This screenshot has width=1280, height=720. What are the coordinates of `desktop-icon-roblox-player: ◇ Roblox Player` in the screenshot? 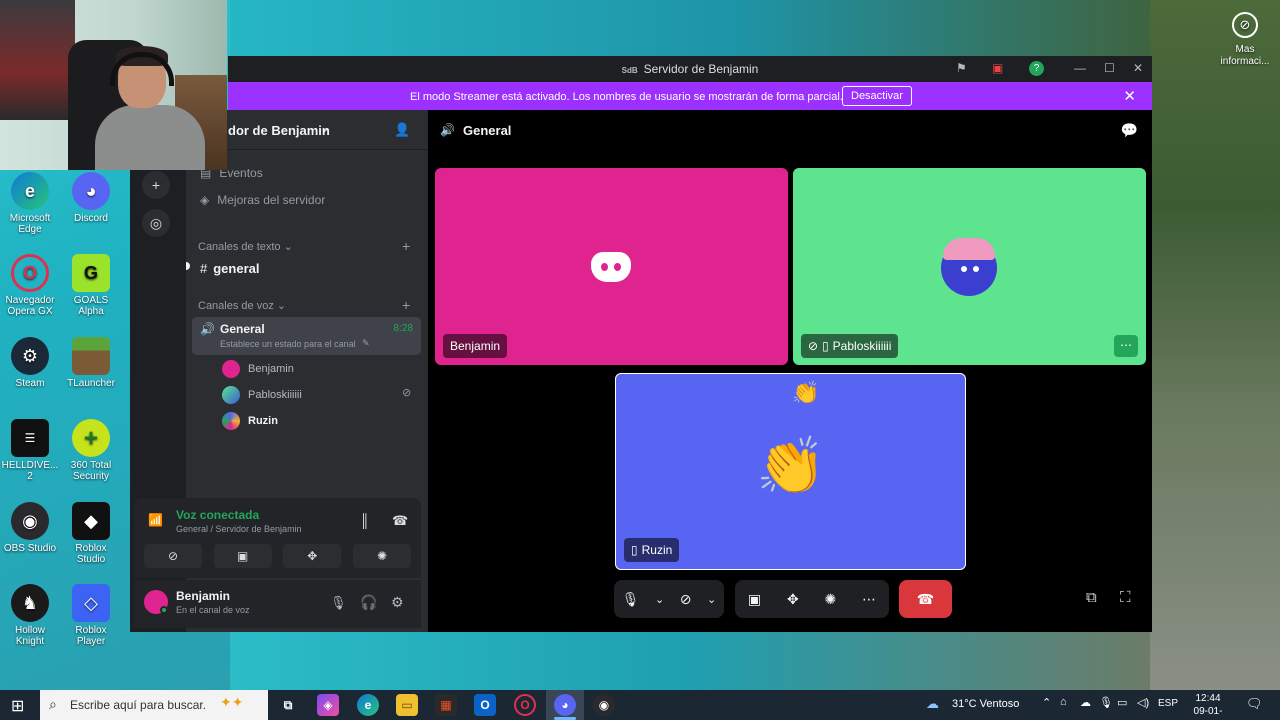 It's located at (91, 615).